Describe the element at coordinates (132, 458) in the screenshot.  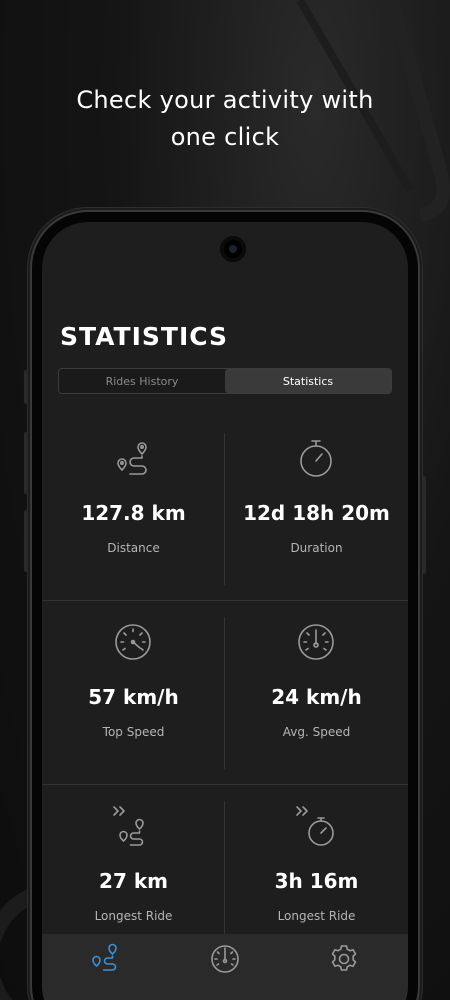
I see `route-pin-icon` at that location.